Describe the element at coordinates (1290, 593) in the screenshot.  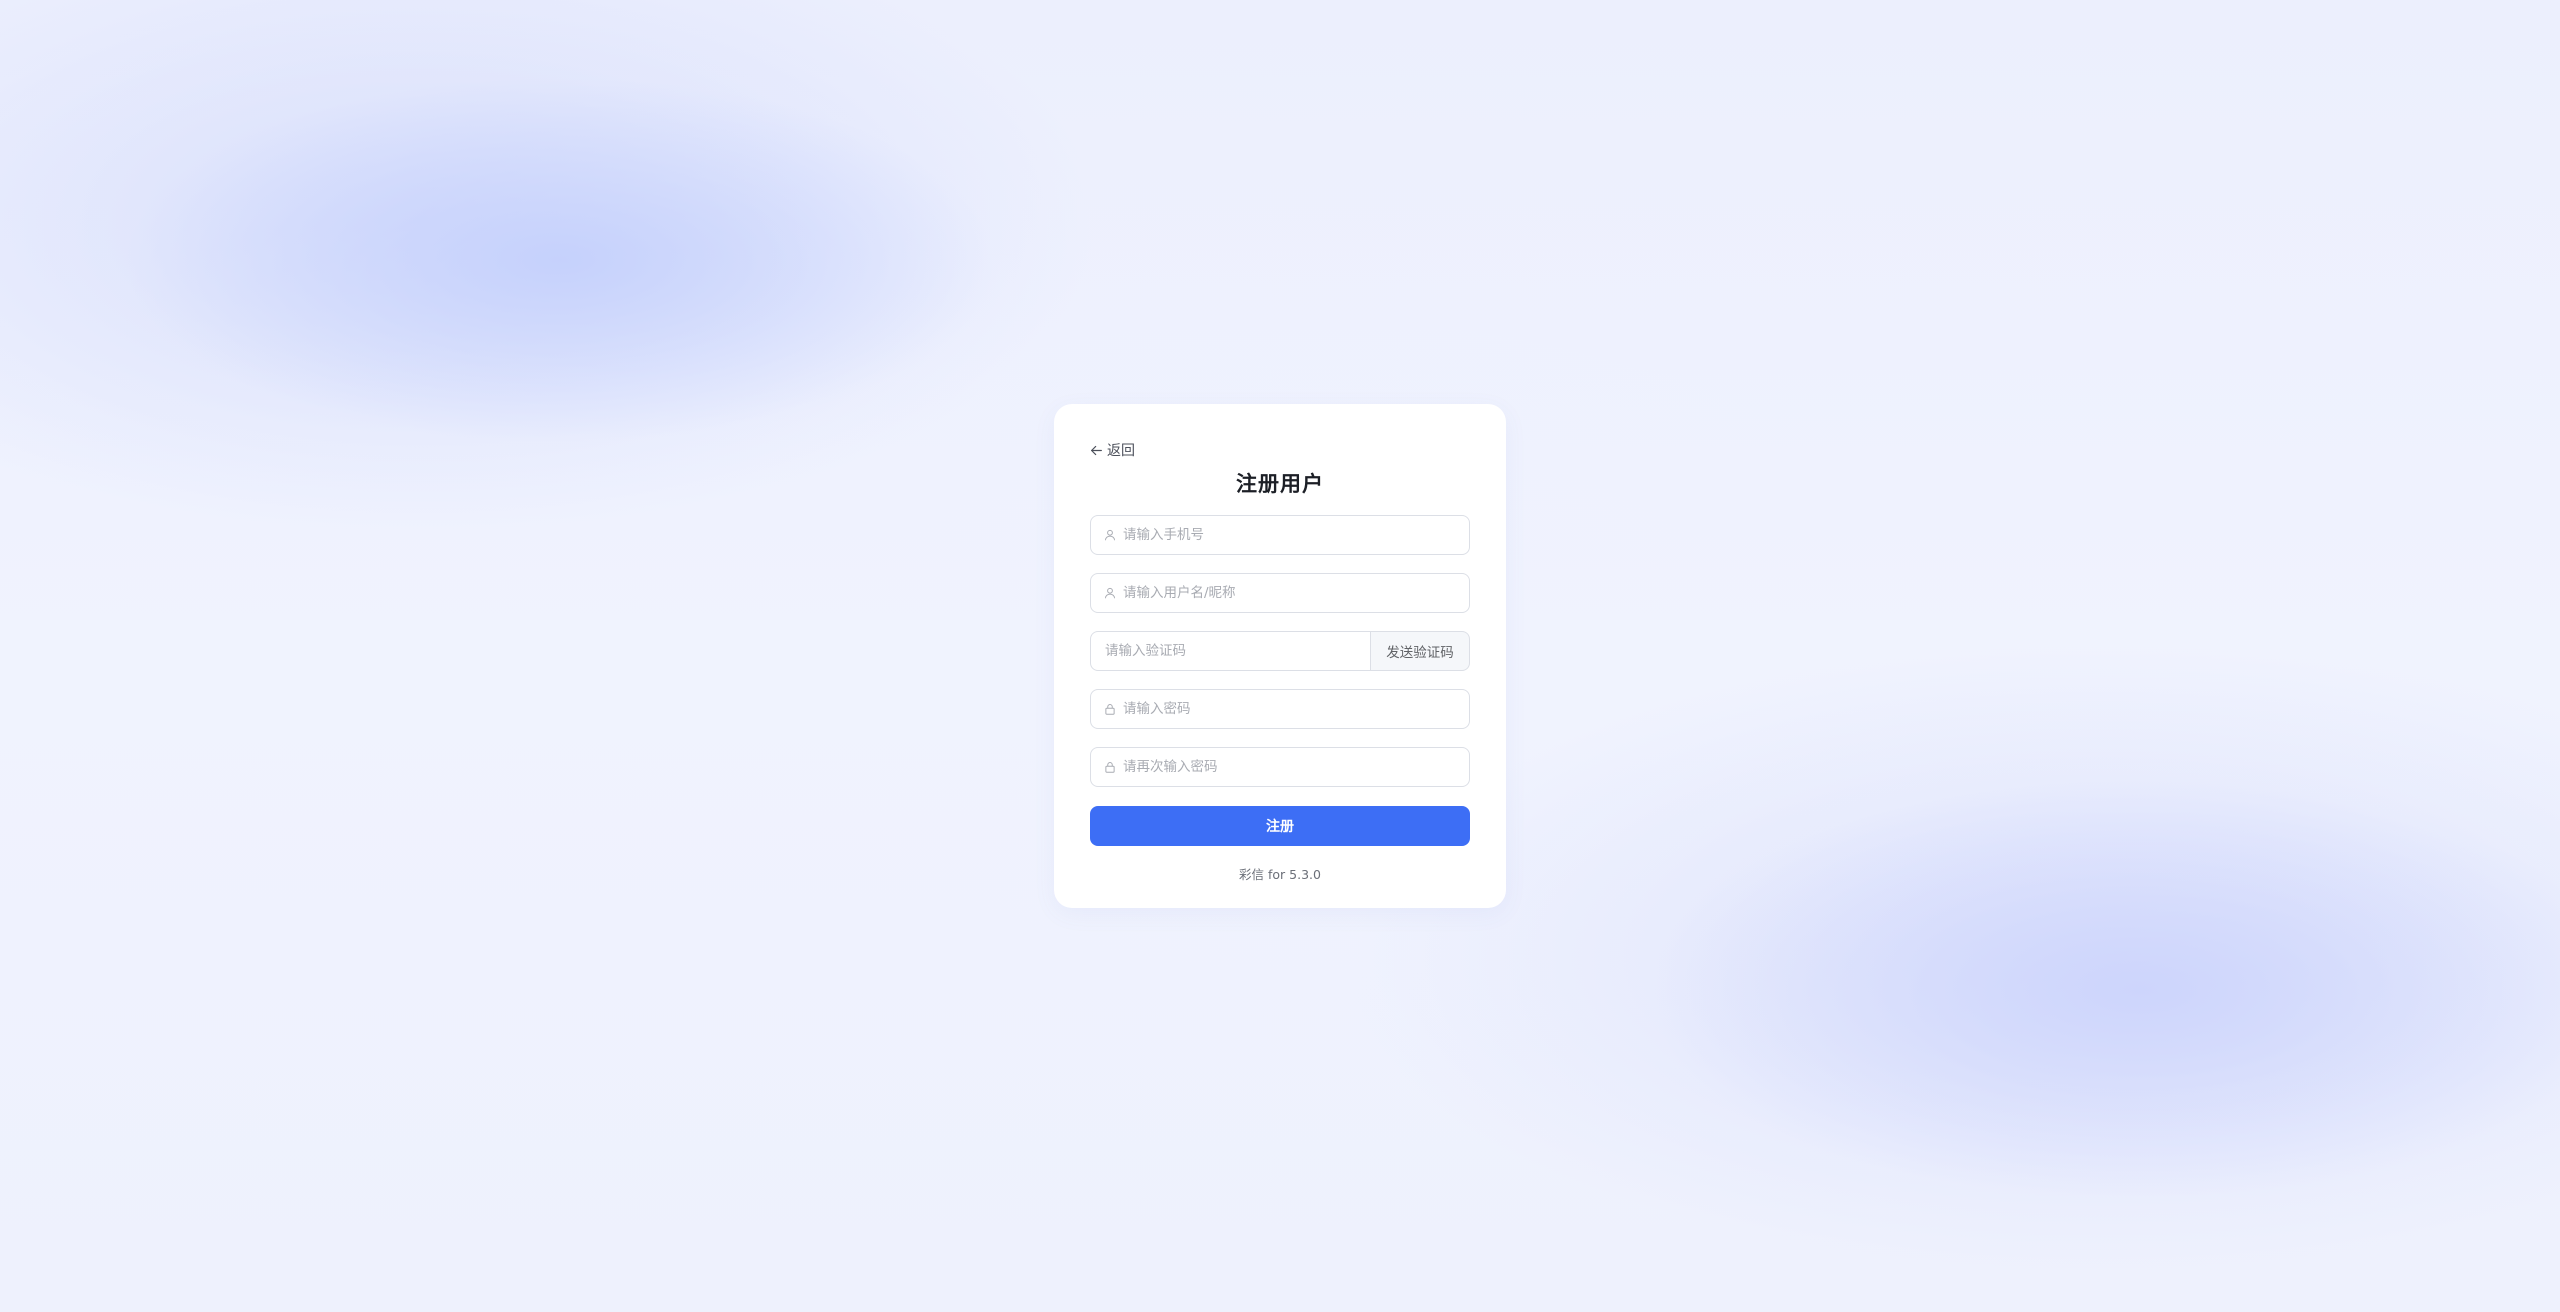
I see `username-input` at that location.